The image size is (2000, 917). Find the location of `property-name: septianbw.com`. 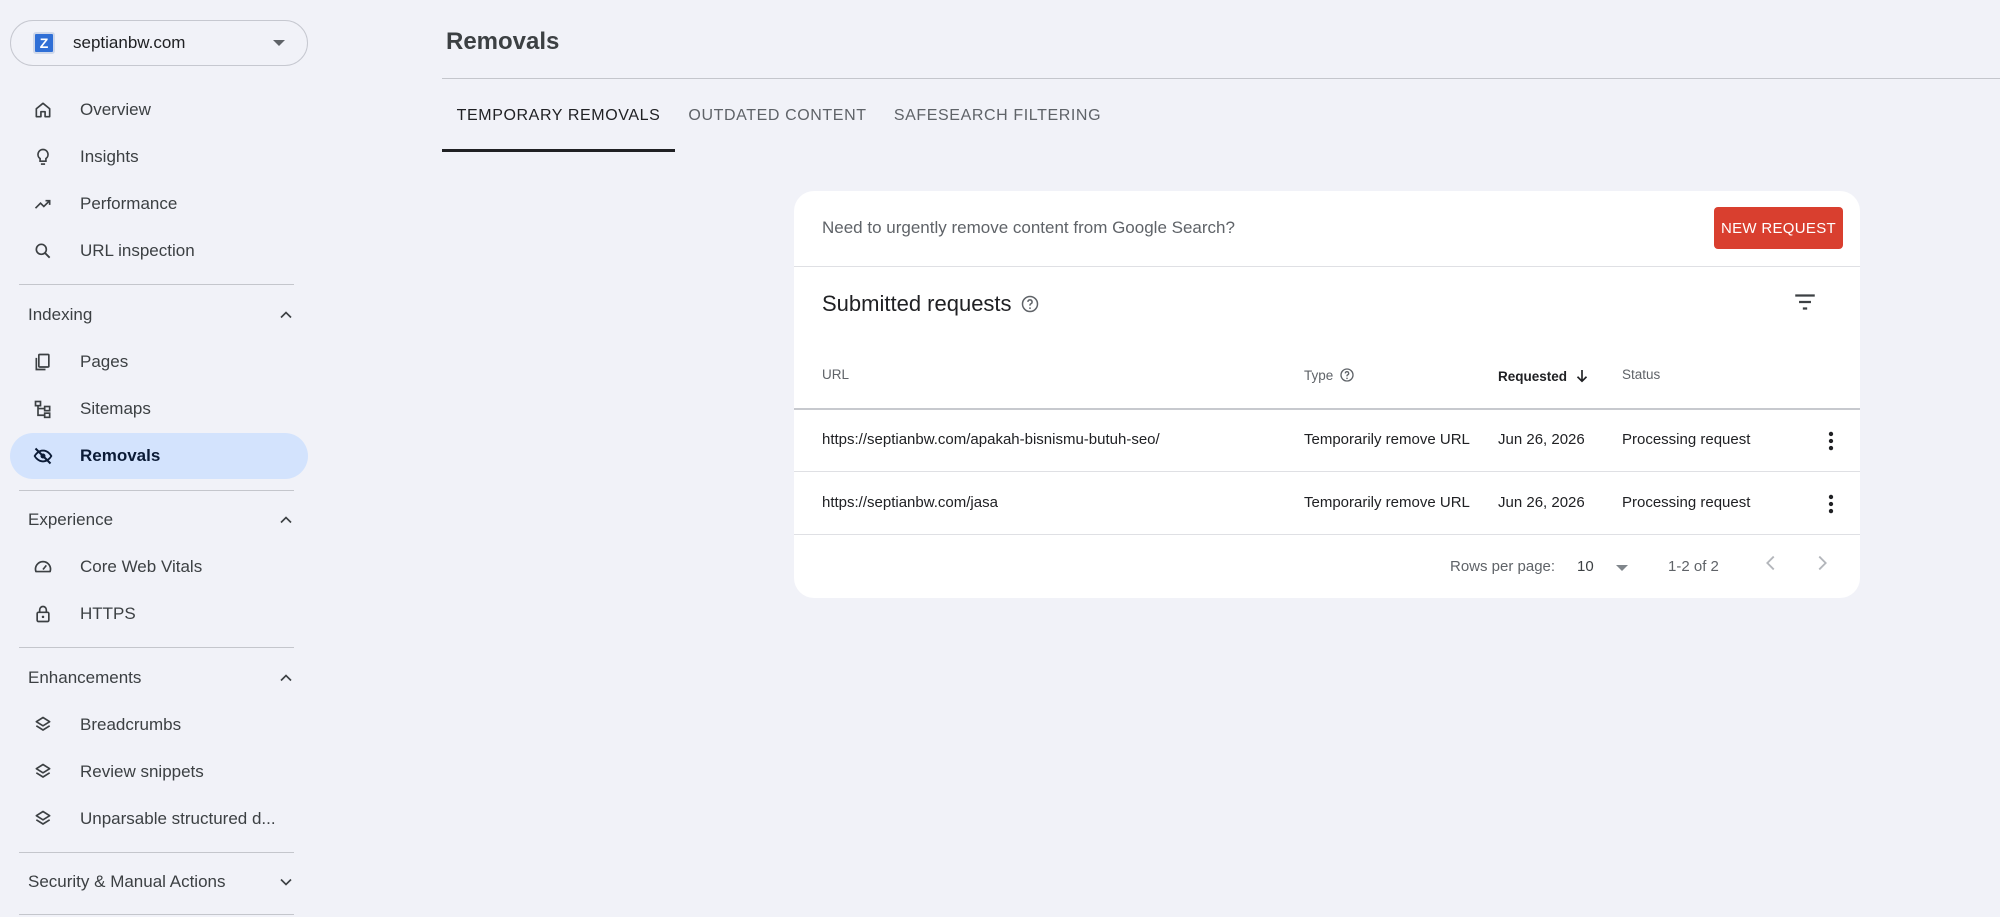

property-name: septianbw.com is located at coordinates (129, 42).